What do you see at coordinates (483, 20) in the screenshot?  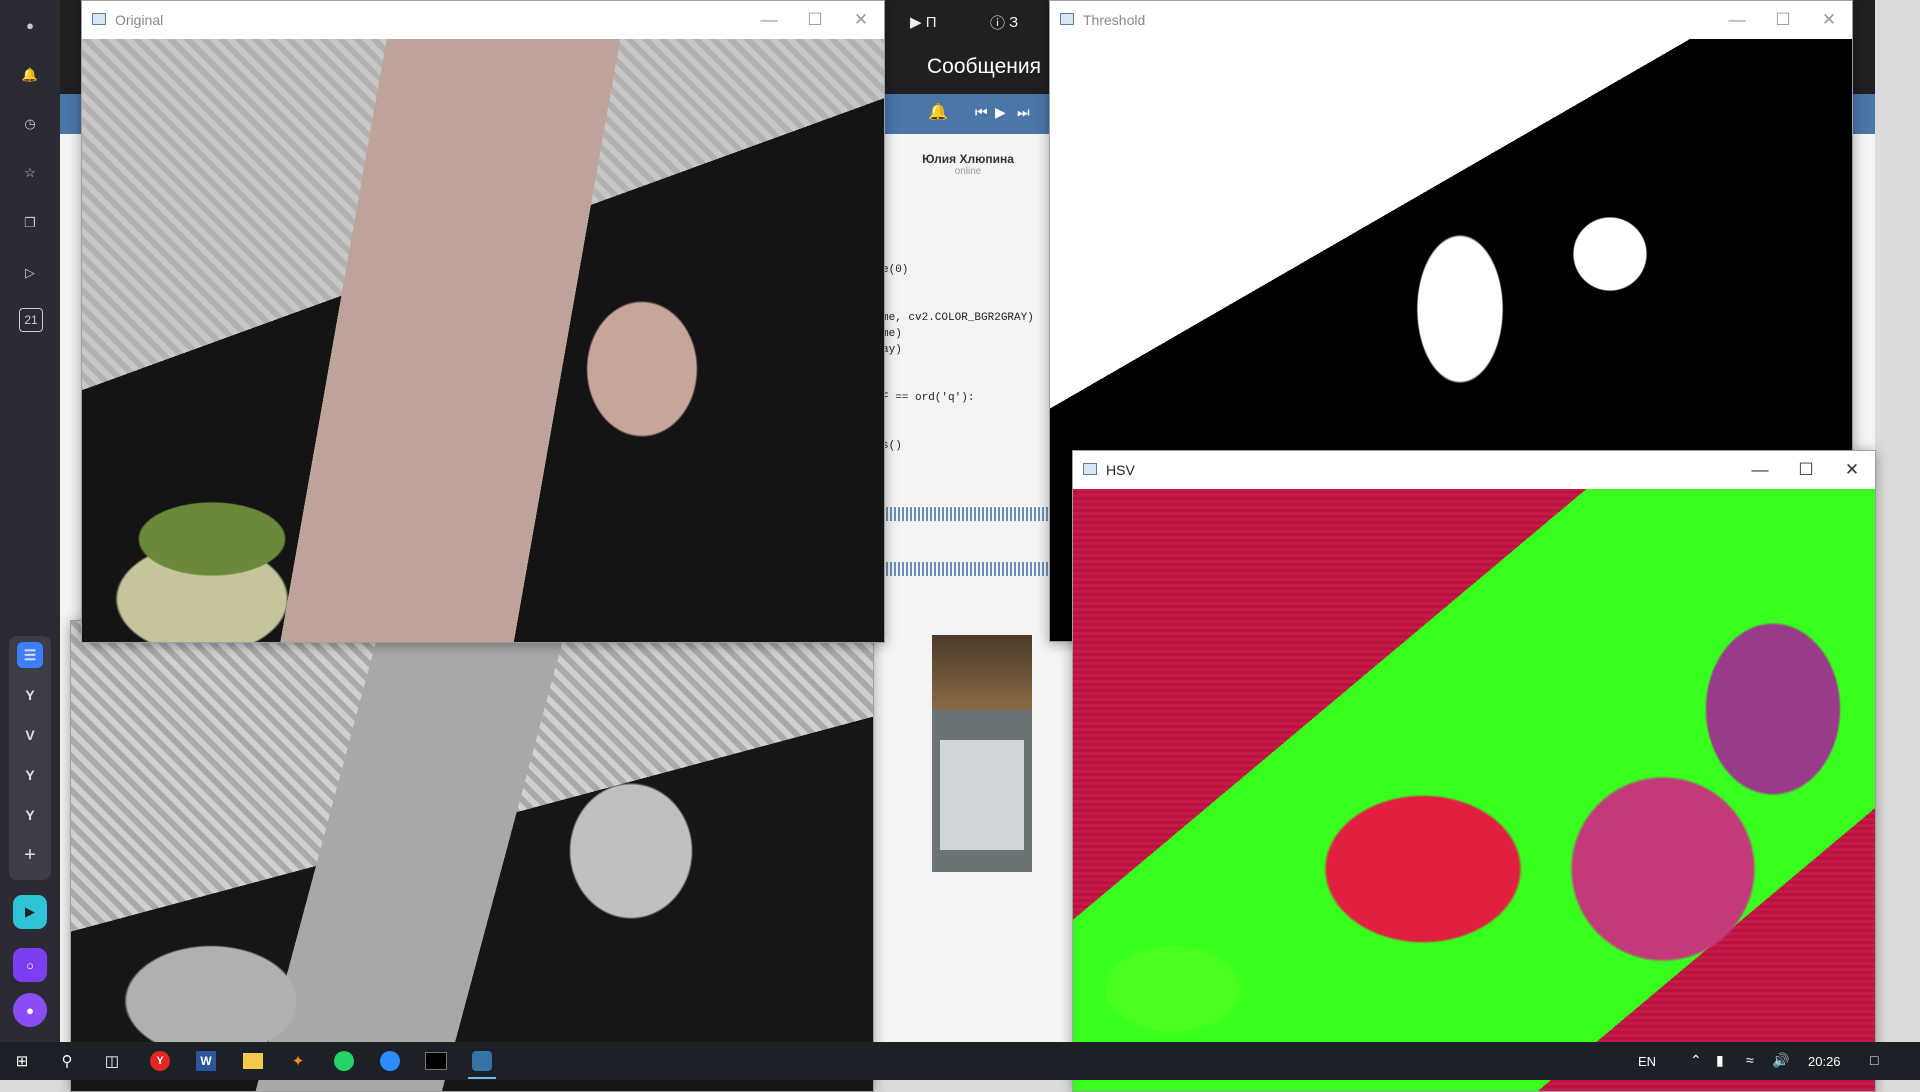 I see `title-bar: Original — ☐ ✕` at bounding box center [483, 20].